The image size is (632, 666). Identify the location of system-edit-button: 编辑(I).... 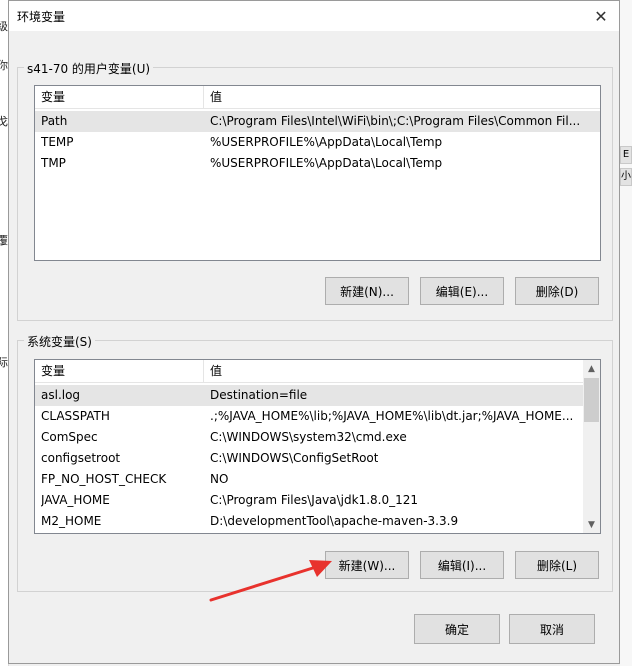
(462, 565).